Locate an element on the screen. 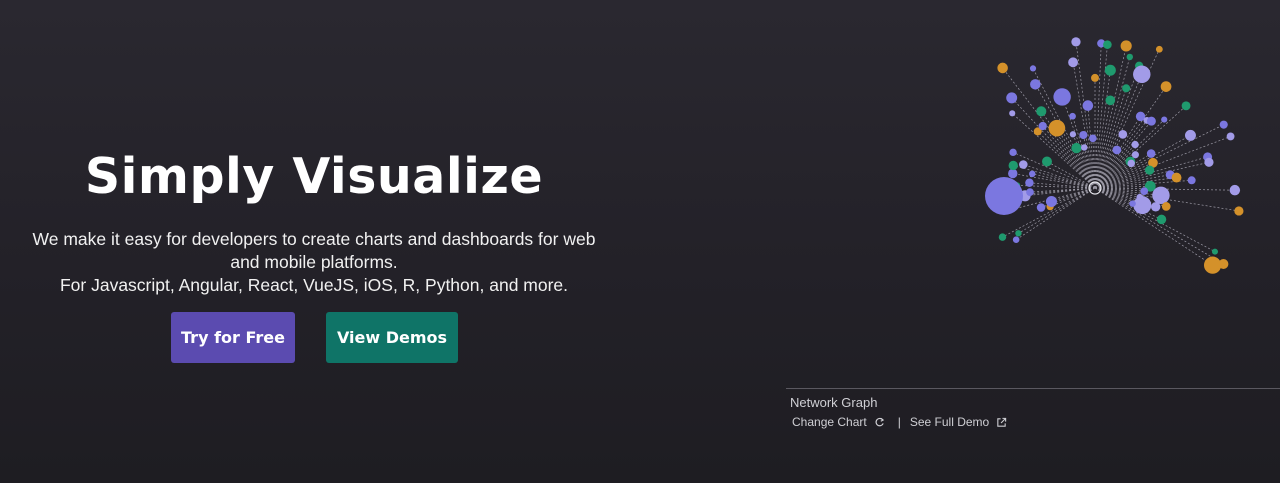 The image size is (1280, 483). full-demo-label: See Full Demo is located at coordinates (949, 422).